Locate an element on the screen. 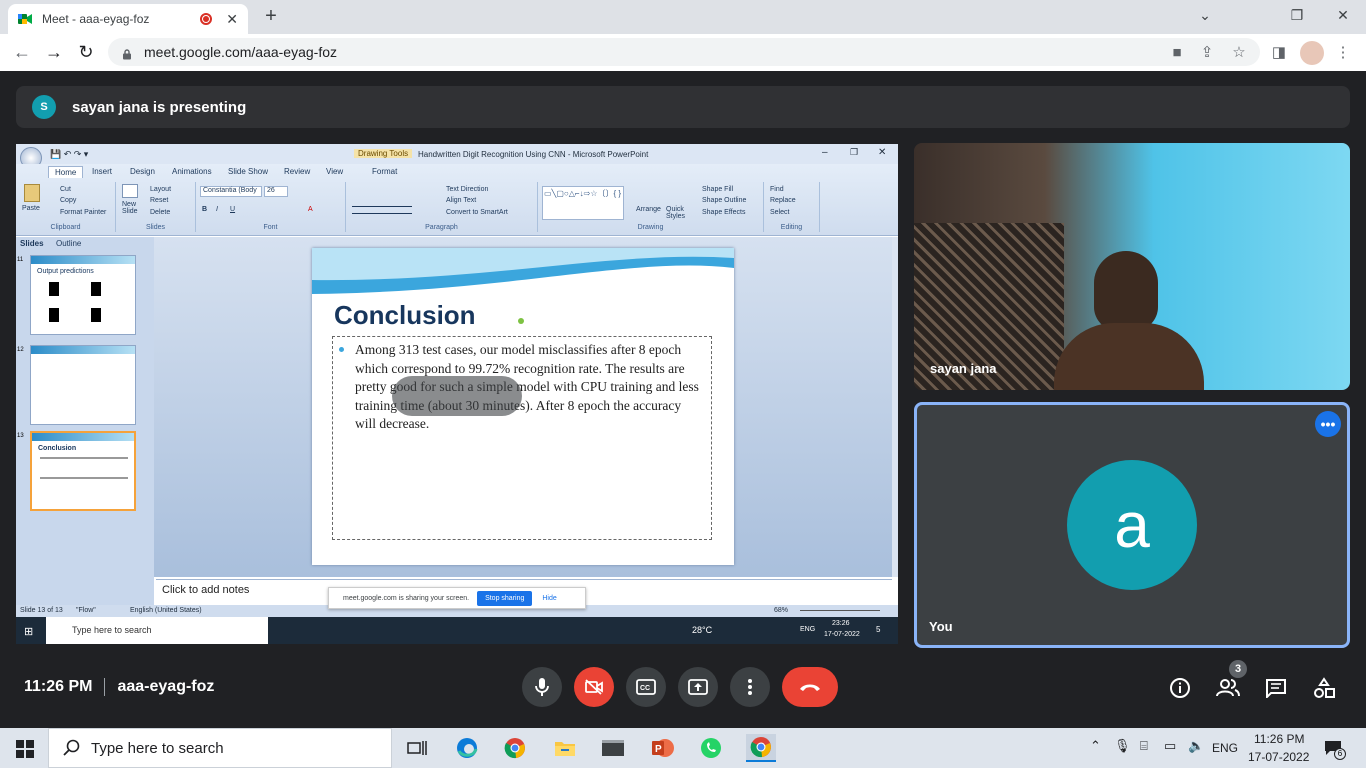 The height and width of the screenshot is (768, 1366). shape-effects-button: Shape Effects is located at coordinates (723, 212).